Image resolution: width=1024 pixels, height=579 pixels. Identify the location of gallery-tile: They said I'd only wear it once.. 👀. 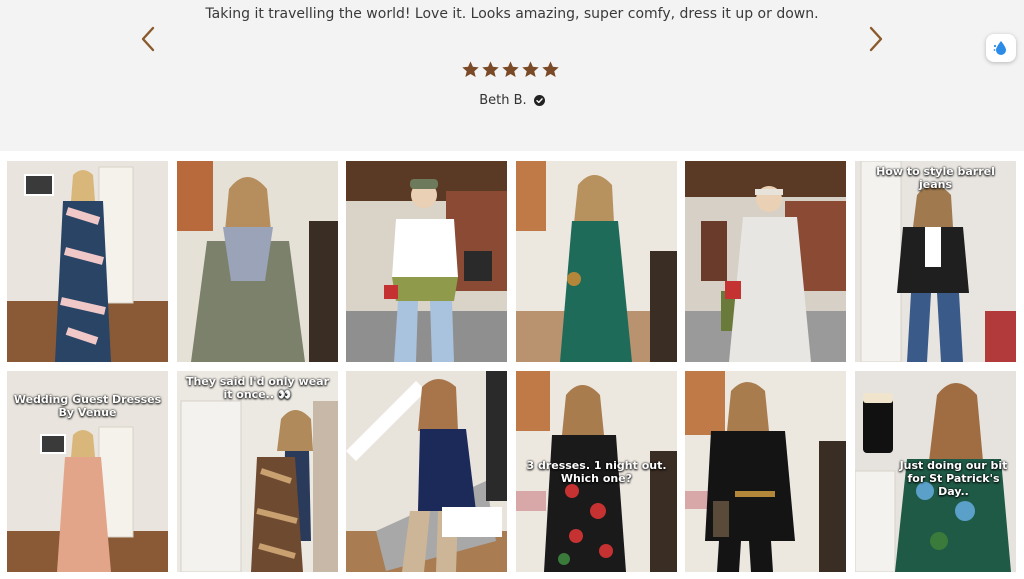
(257, 471).